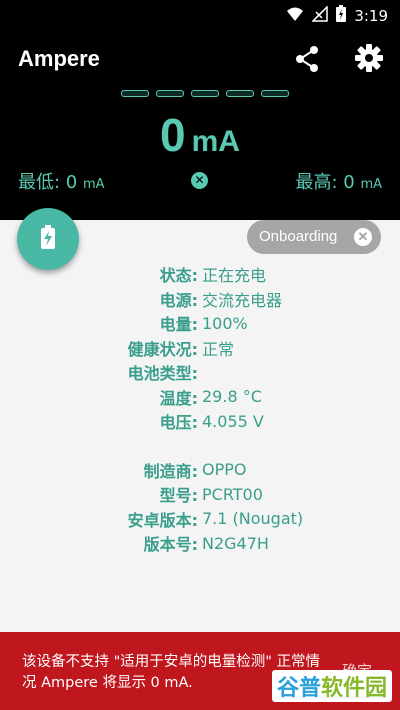 The width and height of the screenshot is (400, 710). I want to click on app-bar: Ampere, so click(200, 59).